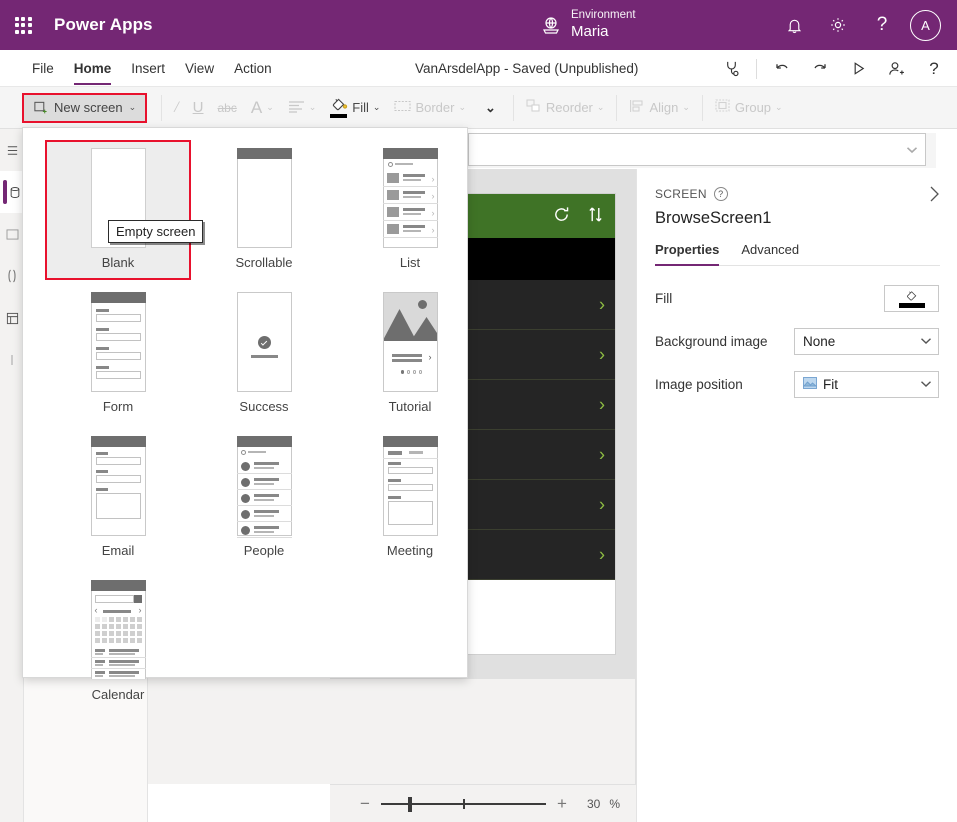 Image resolution: width=957 pixels, height=822 pixels. Describe the element at coordinates (911, 298) in the screenshot. I see `fill-color-button` at that location.